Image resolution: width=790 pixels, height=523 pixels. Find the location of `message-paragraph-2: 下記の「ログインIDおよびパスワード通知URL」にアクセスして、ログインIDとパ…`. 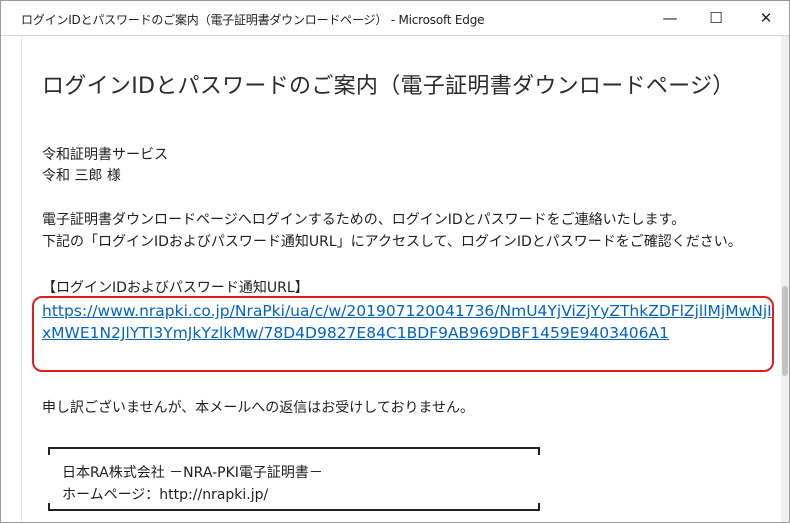

message-paragraph-2: 下記の「ログインIDおよびパスワード通知URL」にアクセスして、ログインIDとパ… is located at coordinates (392, 242).